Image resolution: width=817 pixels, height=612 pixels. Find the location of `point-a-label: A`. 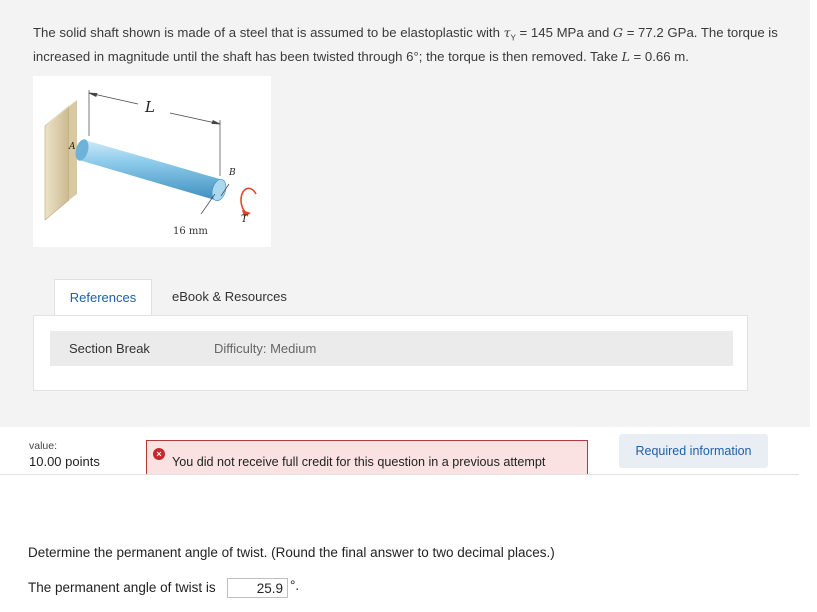

point-a-label: A is located at coordinates (72, 147).